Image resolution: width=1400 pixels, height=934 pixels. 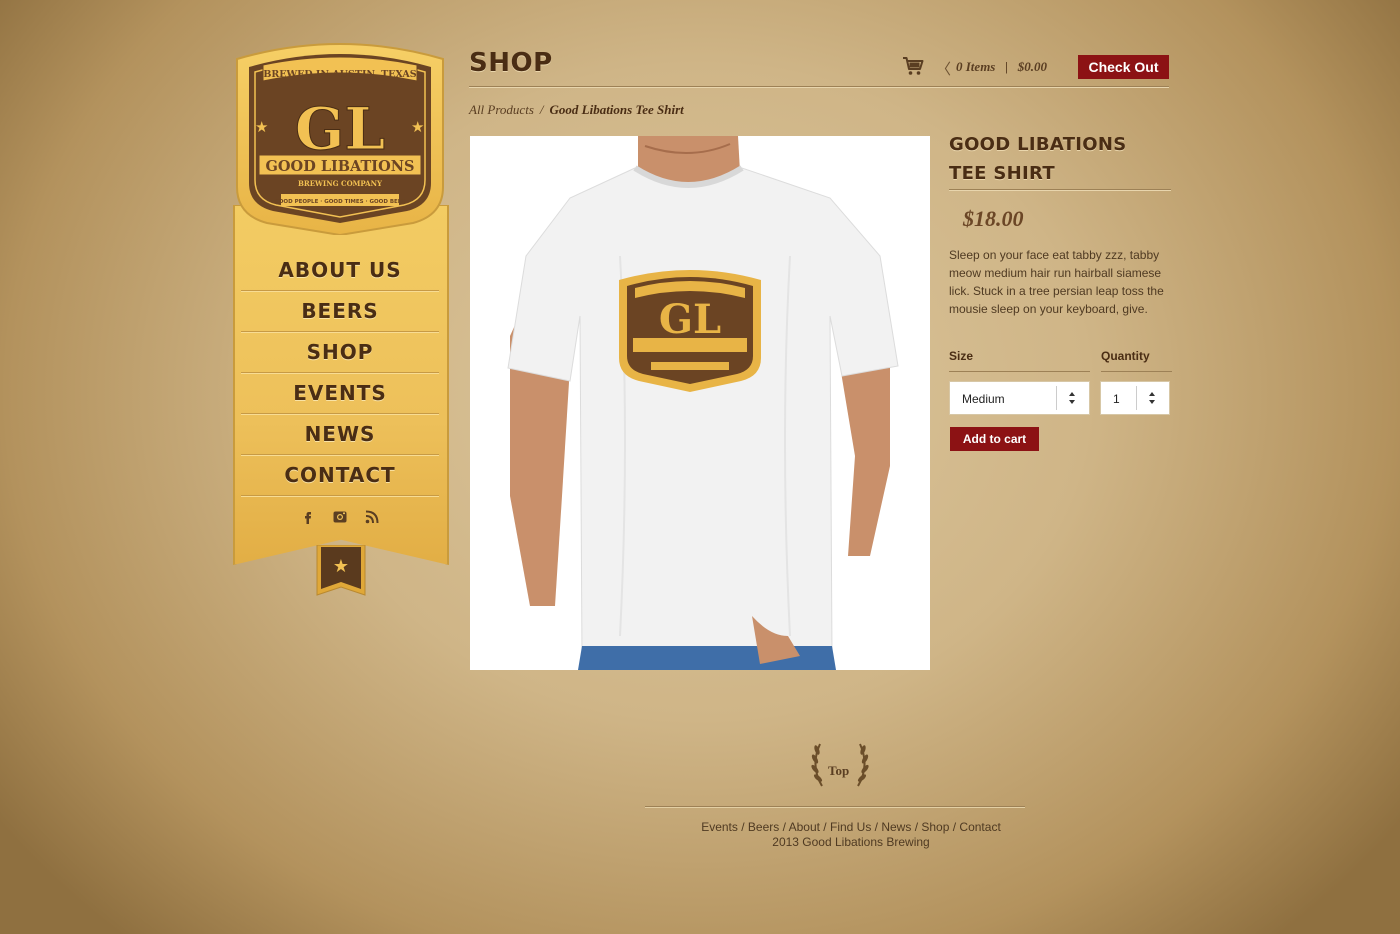 I want to click on footer-link-shop: Shop, so click(x=935, y=827).